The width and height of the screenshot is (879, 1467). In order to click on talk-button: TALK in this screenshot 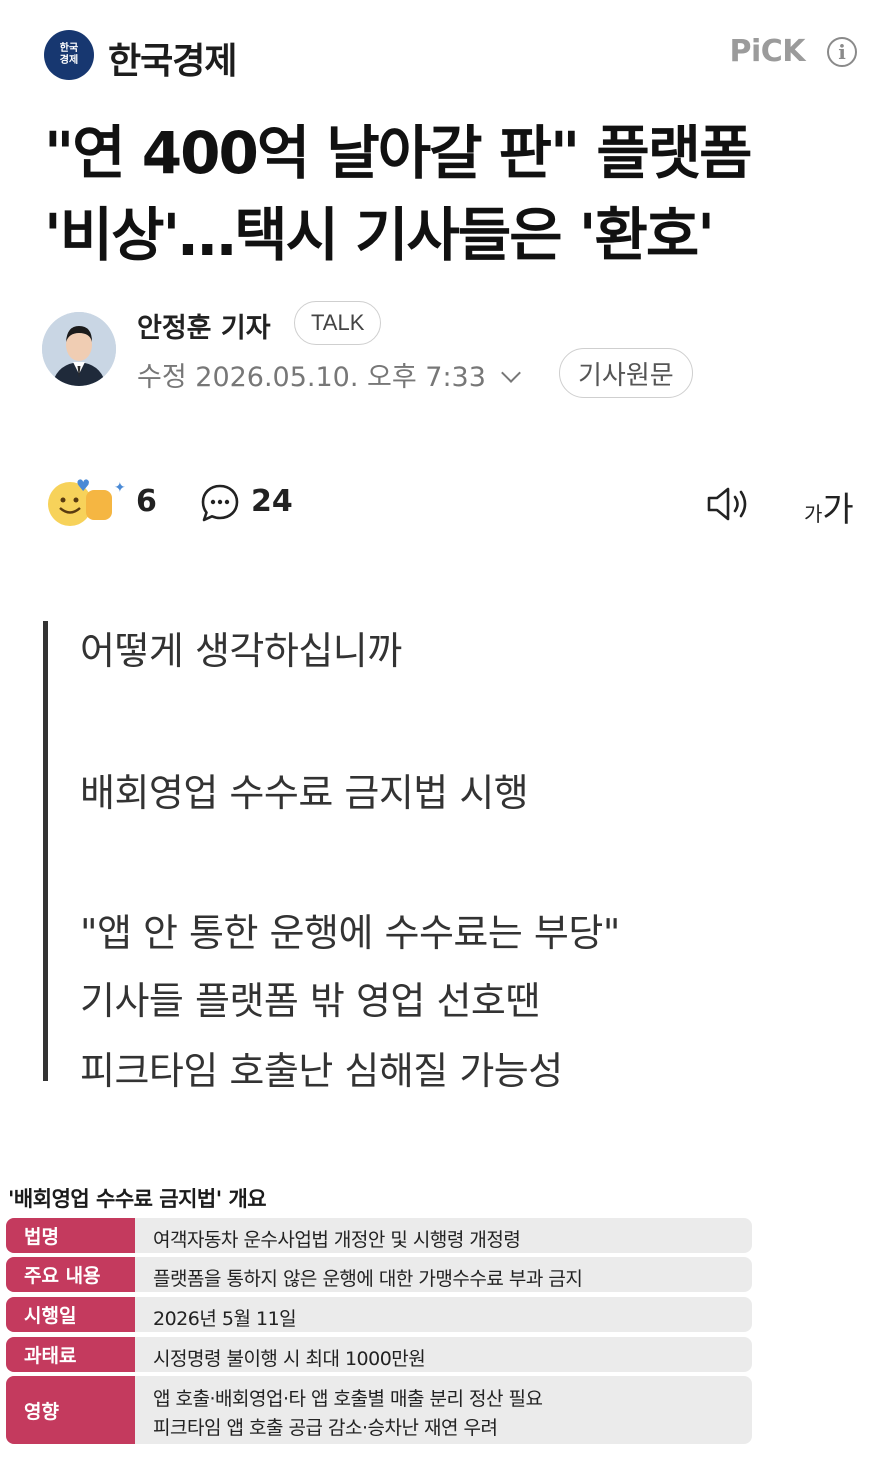, I will do `click(338, 323)`.